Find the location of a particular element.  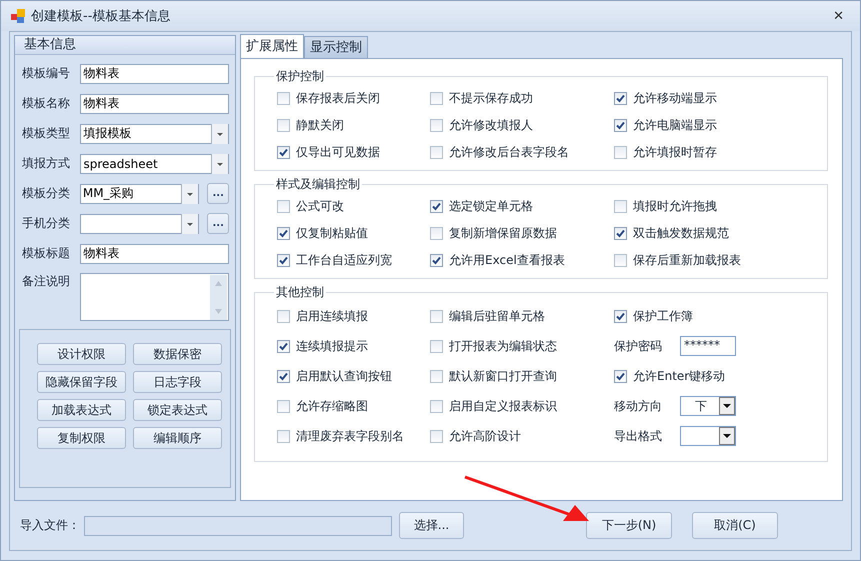

option-button: 日志字段 is located at coordinates (177, 382).